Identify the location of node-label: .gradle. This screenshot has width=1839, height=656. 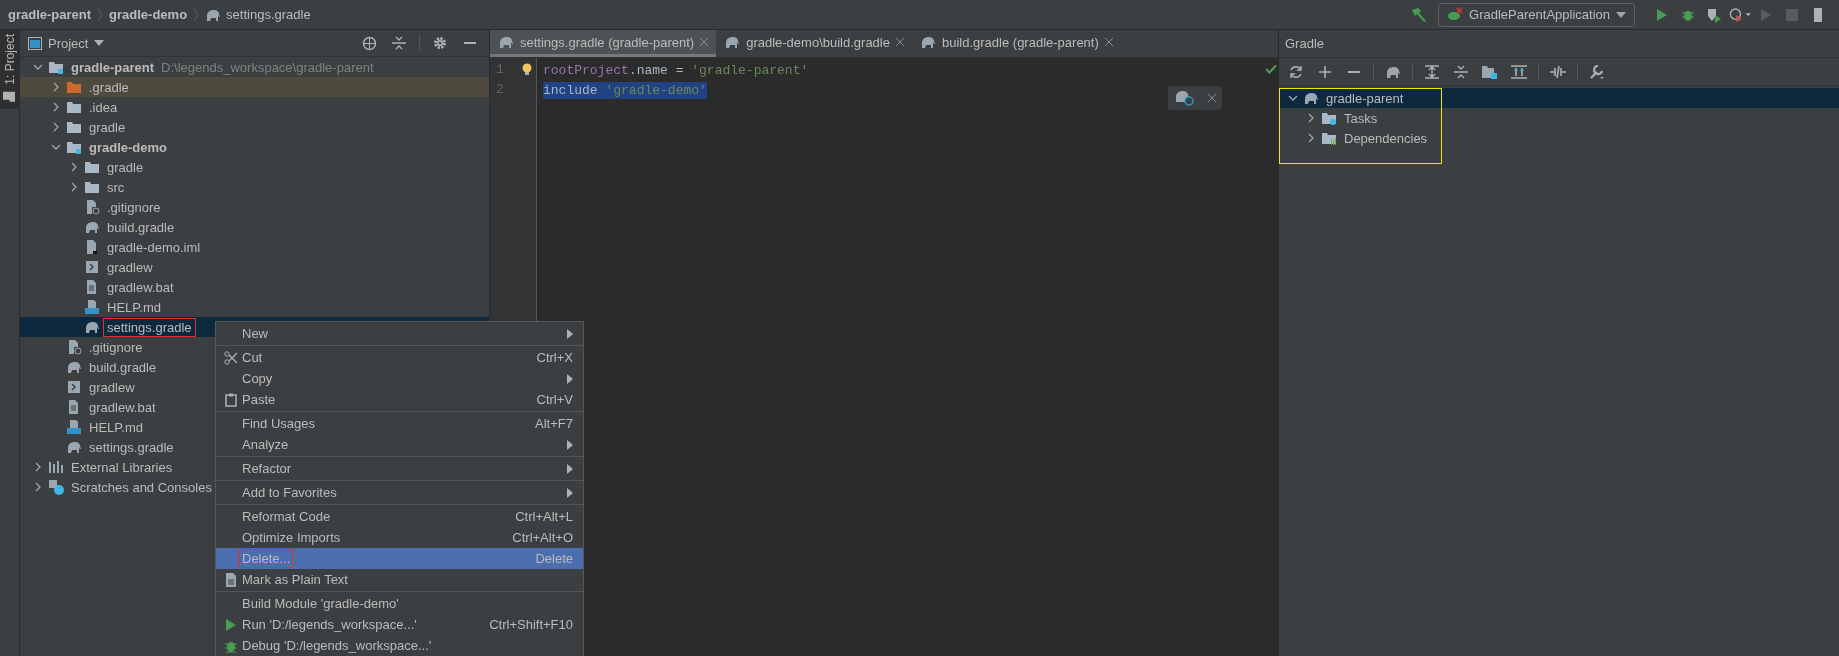
(109, 87).